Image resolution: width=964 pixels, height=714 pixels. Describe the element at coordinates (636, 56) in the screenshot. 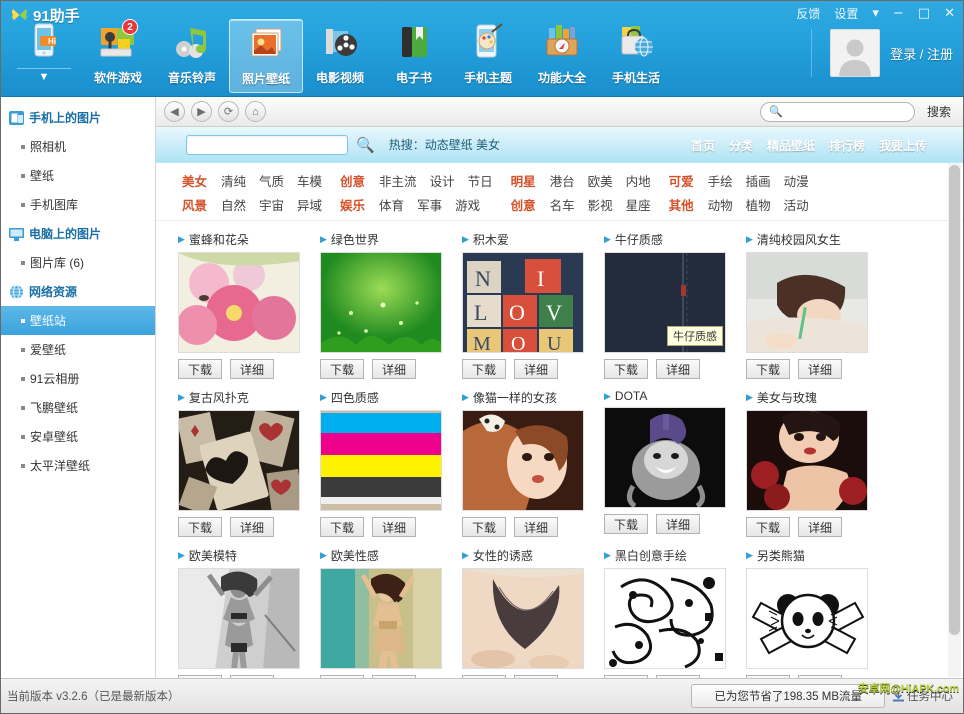

I see `nav-phone-life: 手机生活` at that location.